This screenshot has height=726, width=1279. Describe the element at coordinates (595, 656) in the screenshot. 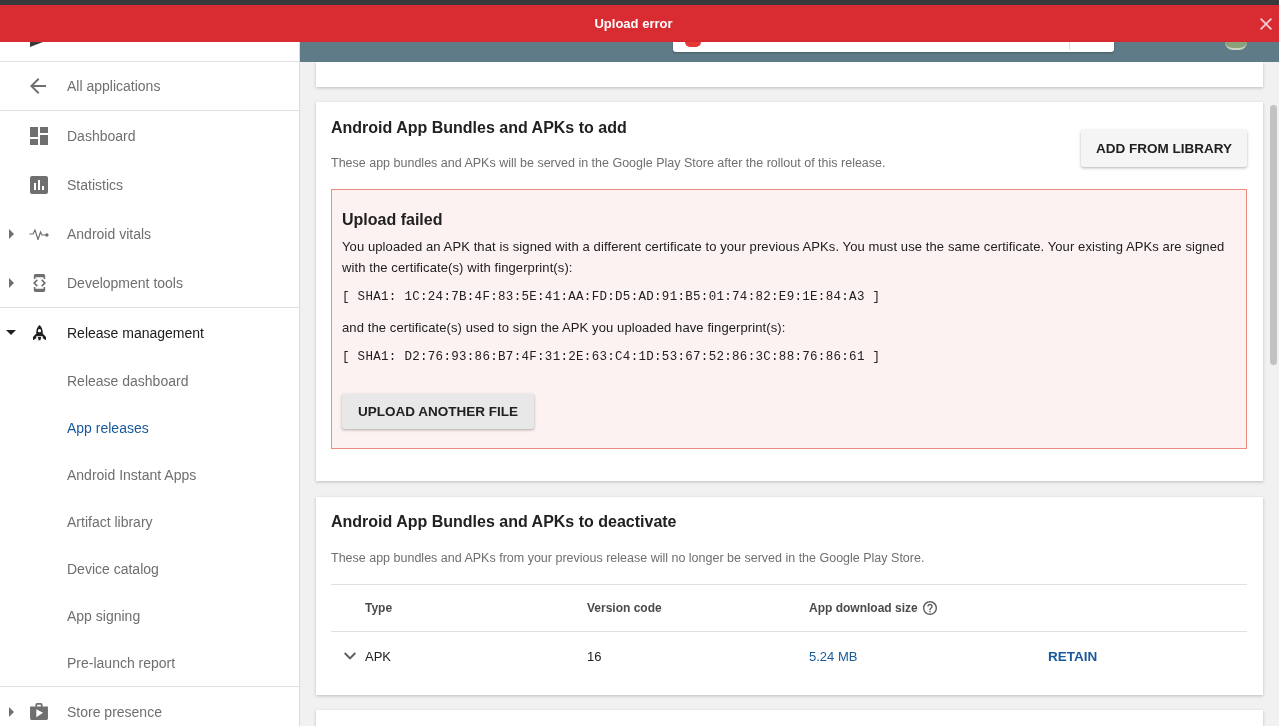

I see `table-cell-text: 16` at that location.